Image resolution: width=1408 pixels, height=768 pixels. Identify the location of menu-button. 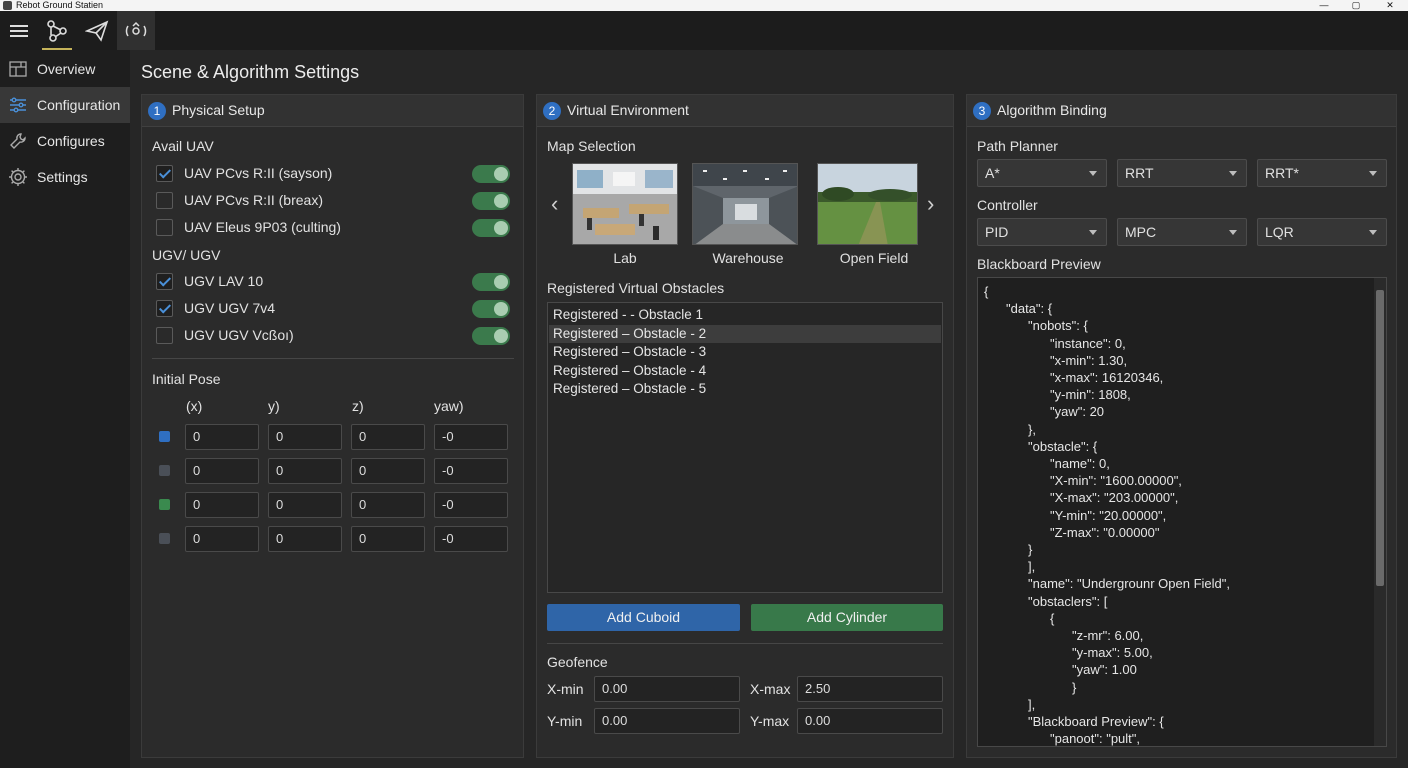
(19, 30).